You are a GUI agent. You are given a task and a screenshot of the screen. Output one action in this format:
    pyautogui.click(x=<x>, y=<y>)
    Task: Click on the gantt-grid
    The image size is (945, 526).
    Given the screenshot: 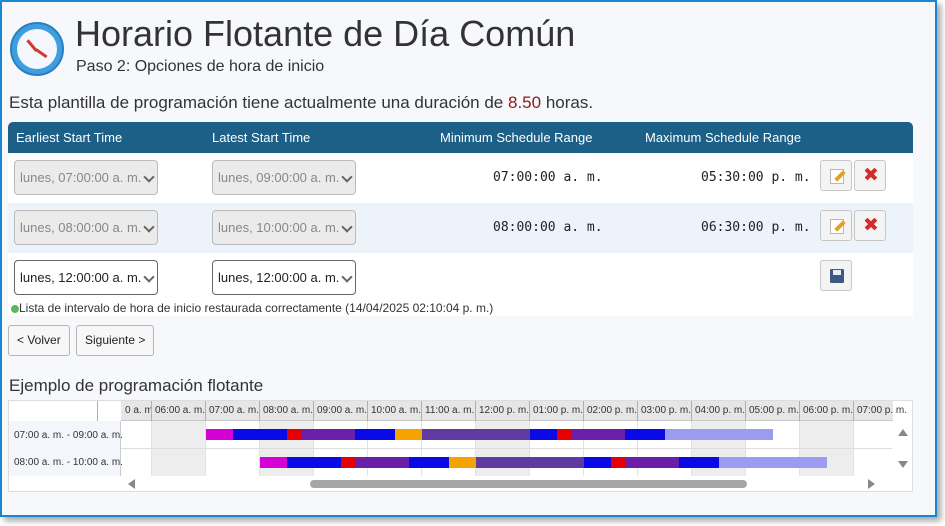 What is the action you would take?
    pyautogui.click(x=507, y=448)
    